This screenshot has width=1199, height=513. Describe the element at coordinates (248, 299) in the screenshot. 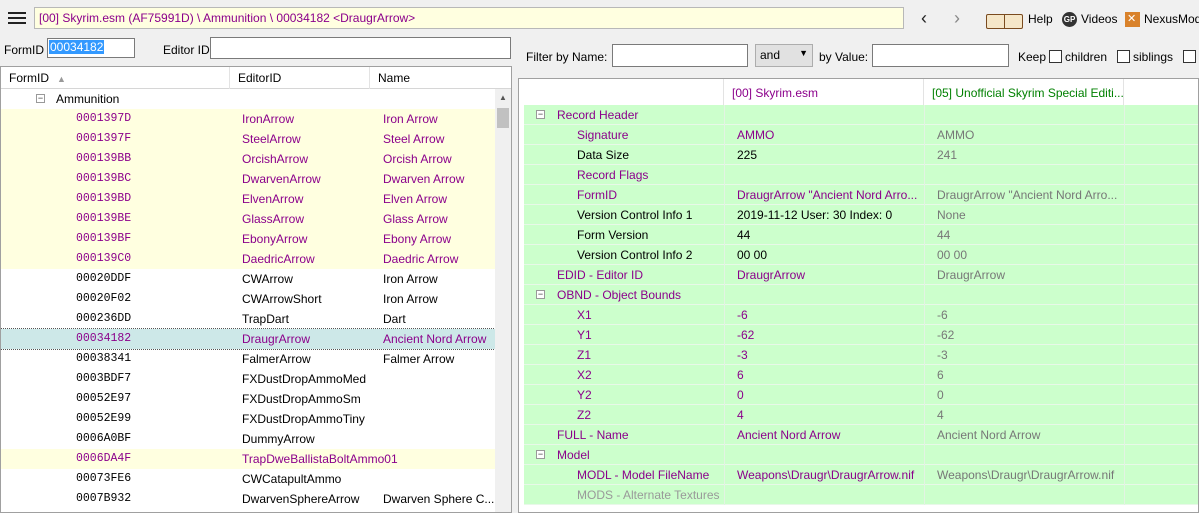

I see `tree-row: 00020F02 CWArrowShort Iron Arrow` at that location.